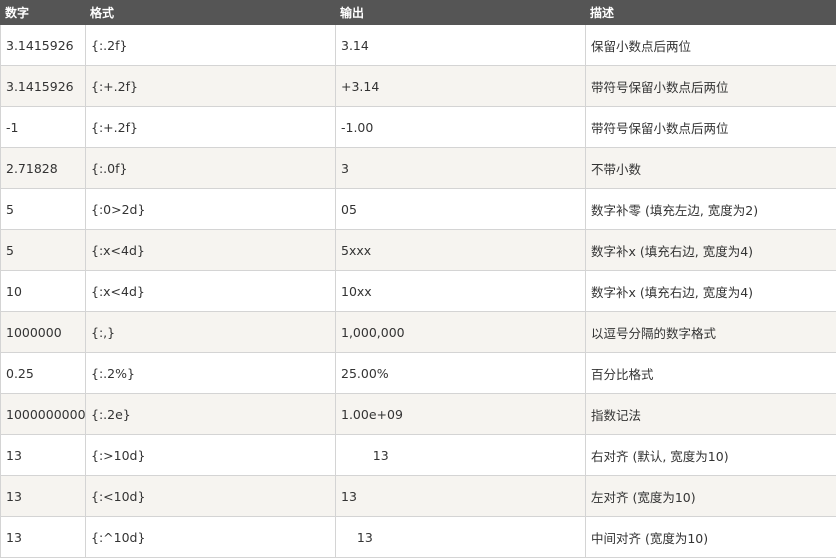 The image size is (836, 559). Describe the element at coordinates (210, 373) in the screenshot. I see `cell-format: {:.2%}` at that location.